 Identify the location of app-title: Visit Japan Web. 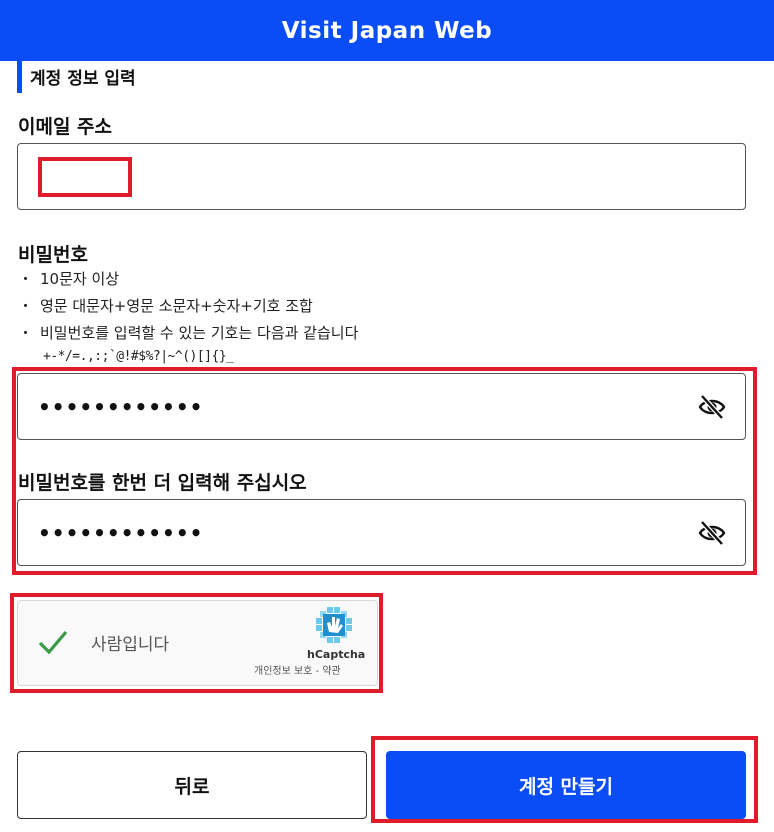
(387, 30).